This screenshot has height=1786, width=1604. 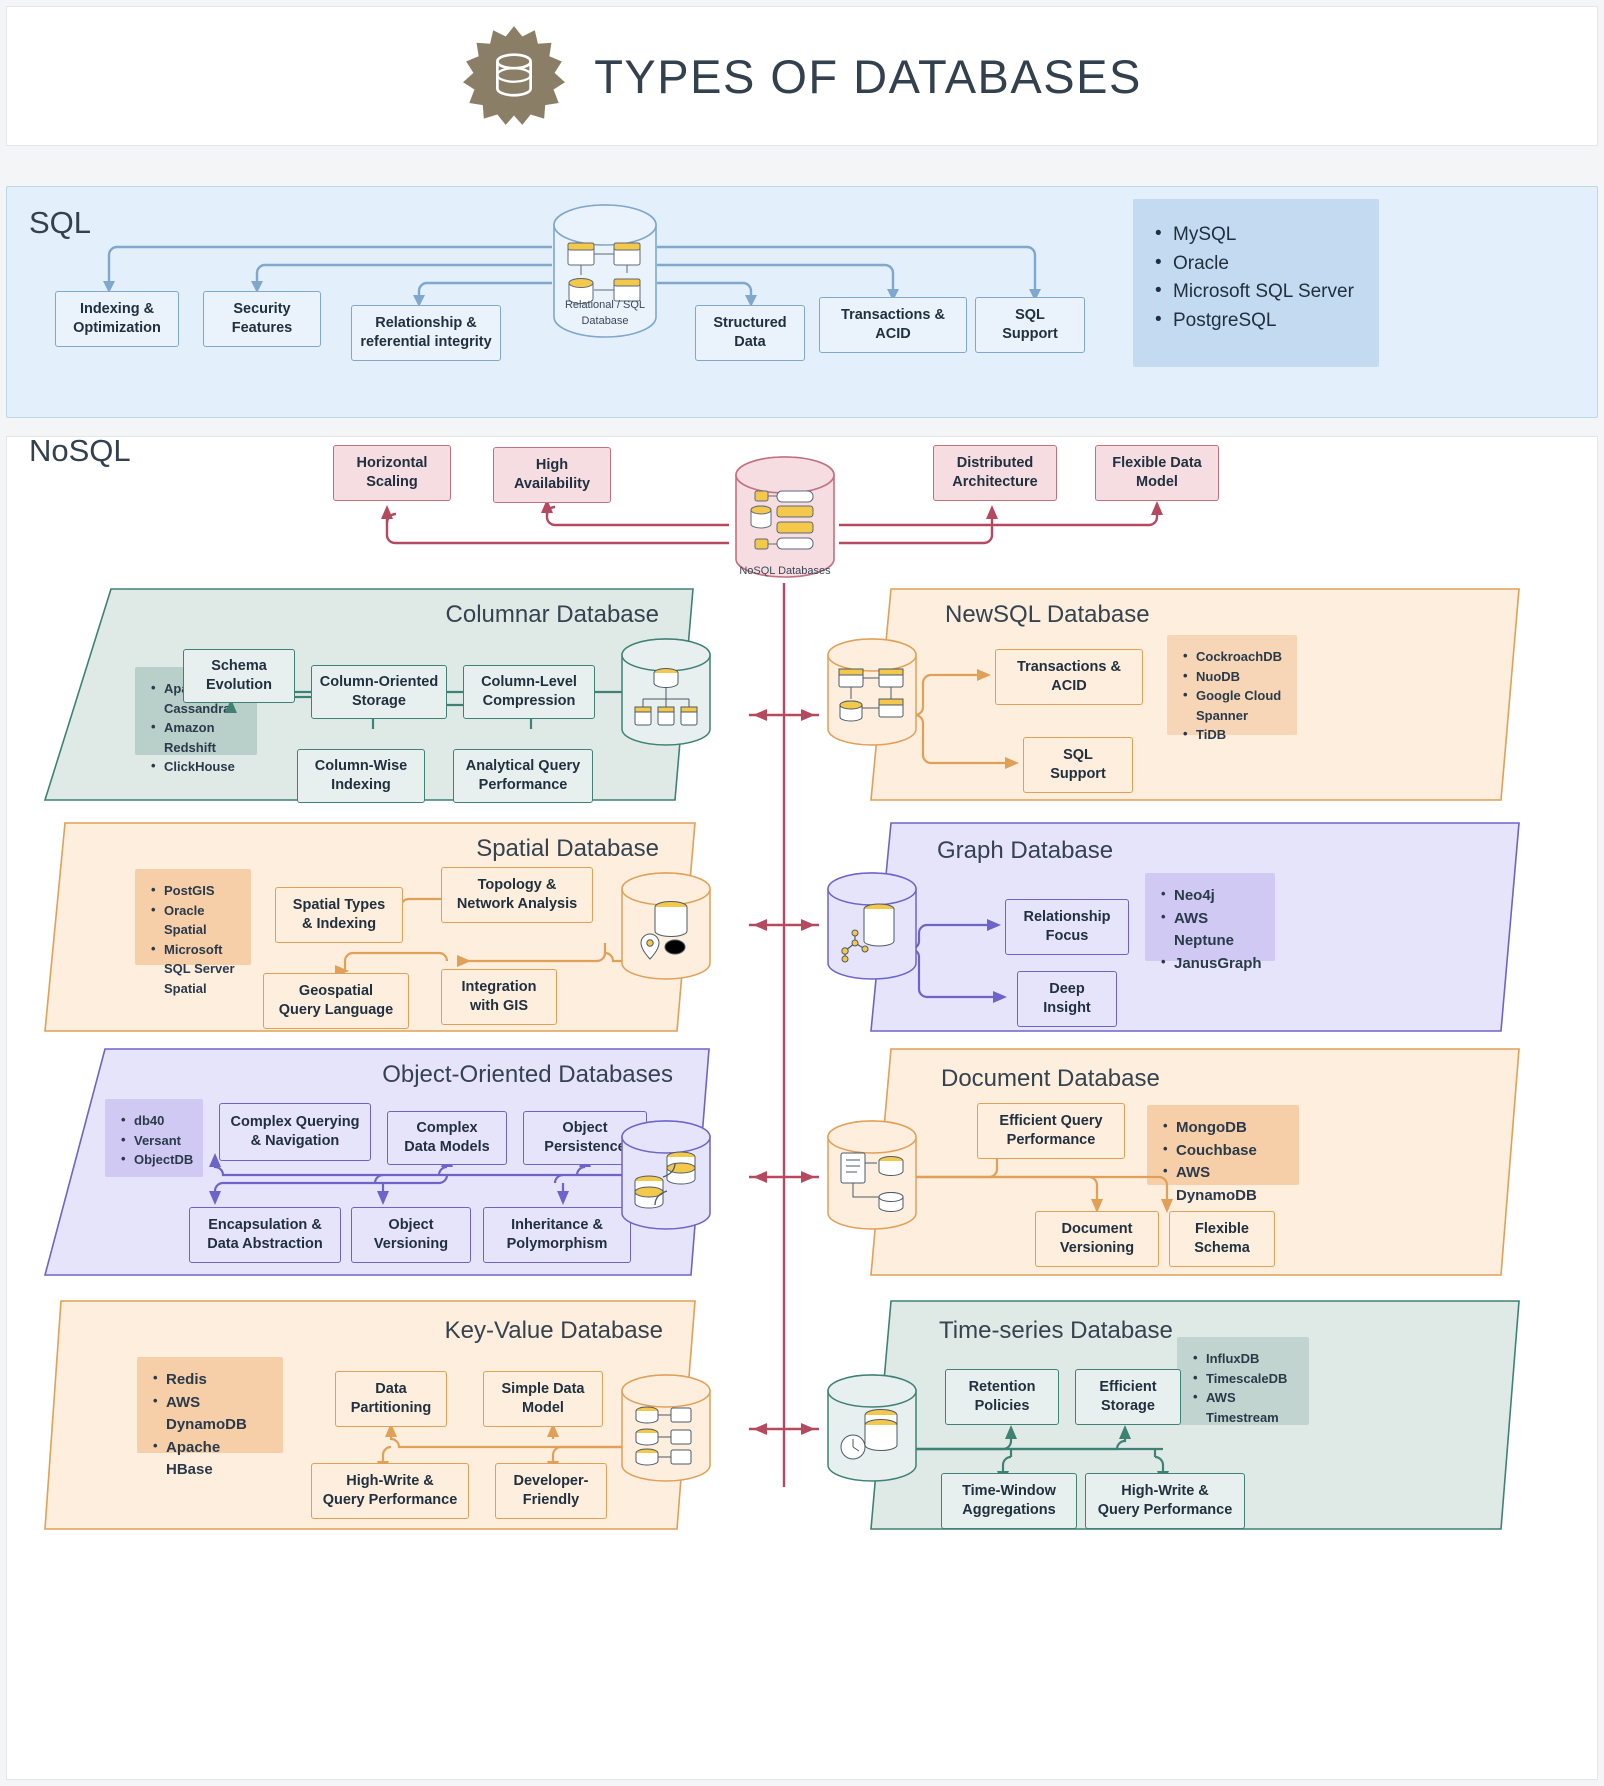 I want to click on nosql-node-flexible-data-model: Flexible Data Model, so click(x=1157, y=473).